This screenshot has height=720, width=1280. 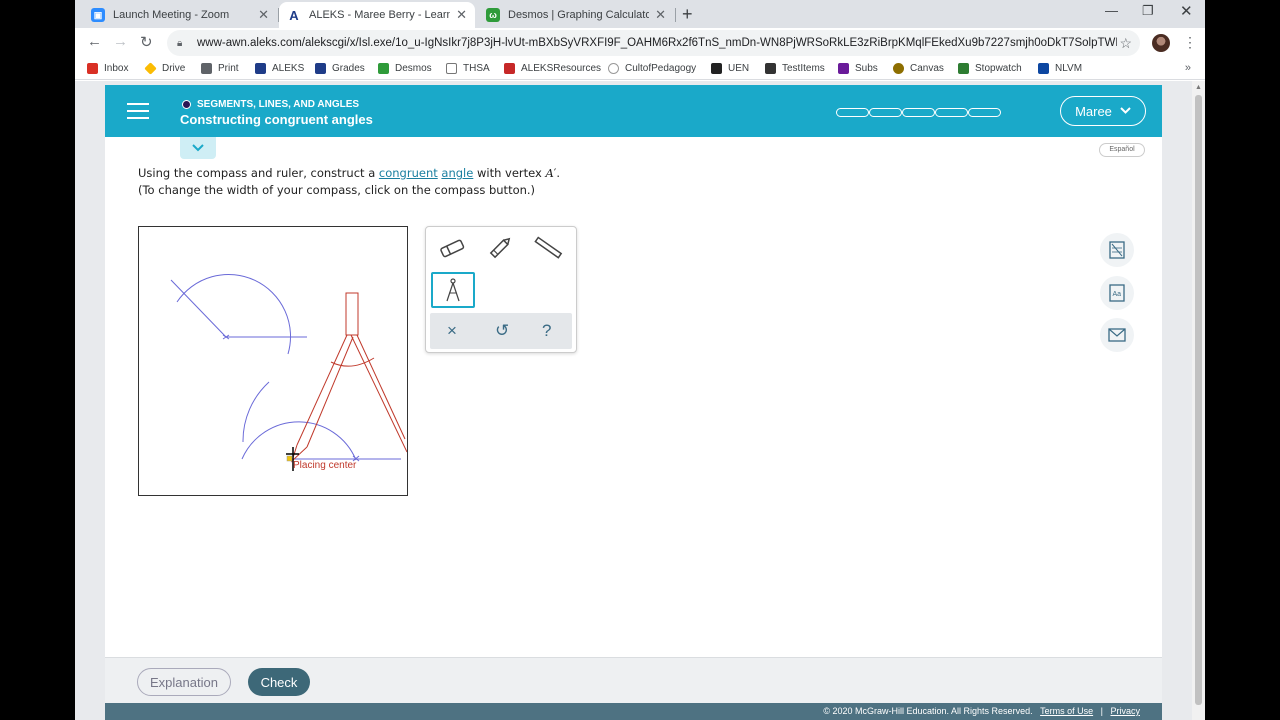 I want to click on user-menu-button: Maree, so click(x=1103, y=111).